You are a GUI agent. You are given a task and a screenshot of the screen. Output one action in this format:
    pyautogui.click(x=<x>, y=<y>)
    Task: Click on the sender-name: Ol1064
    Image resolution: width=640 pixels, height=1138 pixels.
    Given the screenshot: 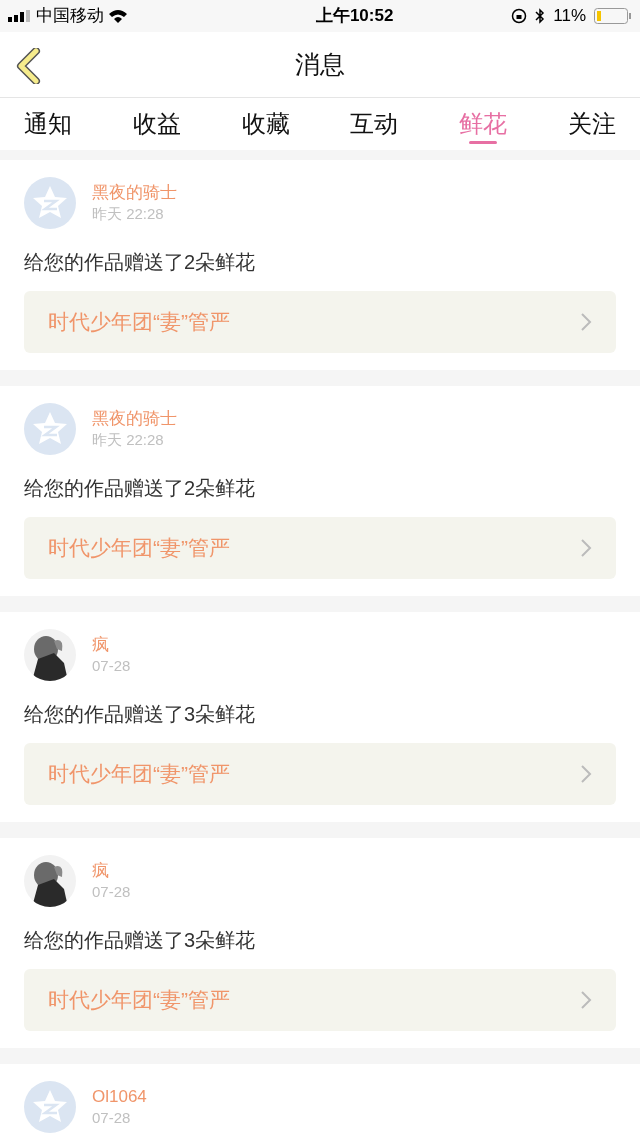 What is the action you would take?
    pyautogui.click(x=119, y=1097)
    